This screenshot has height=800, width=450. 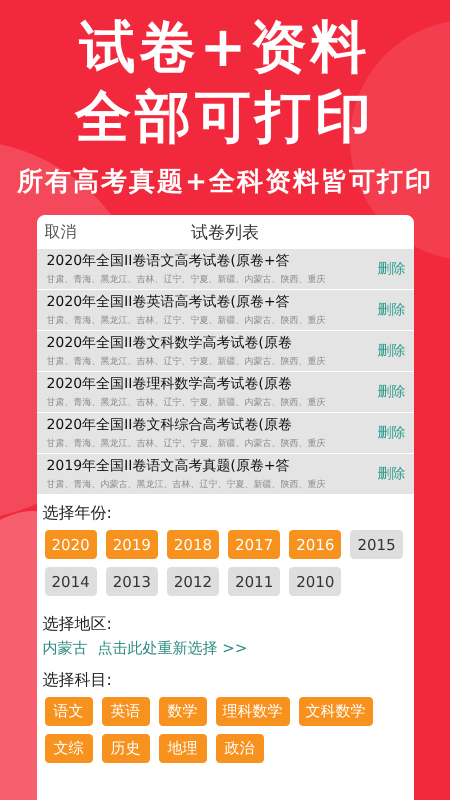 What do you see at coordinates (168, 302) in the screenshot?
I see `paper-title: 2020年全国II卷英语高考试卷(原卷+答` at bounding box center [168, 302].